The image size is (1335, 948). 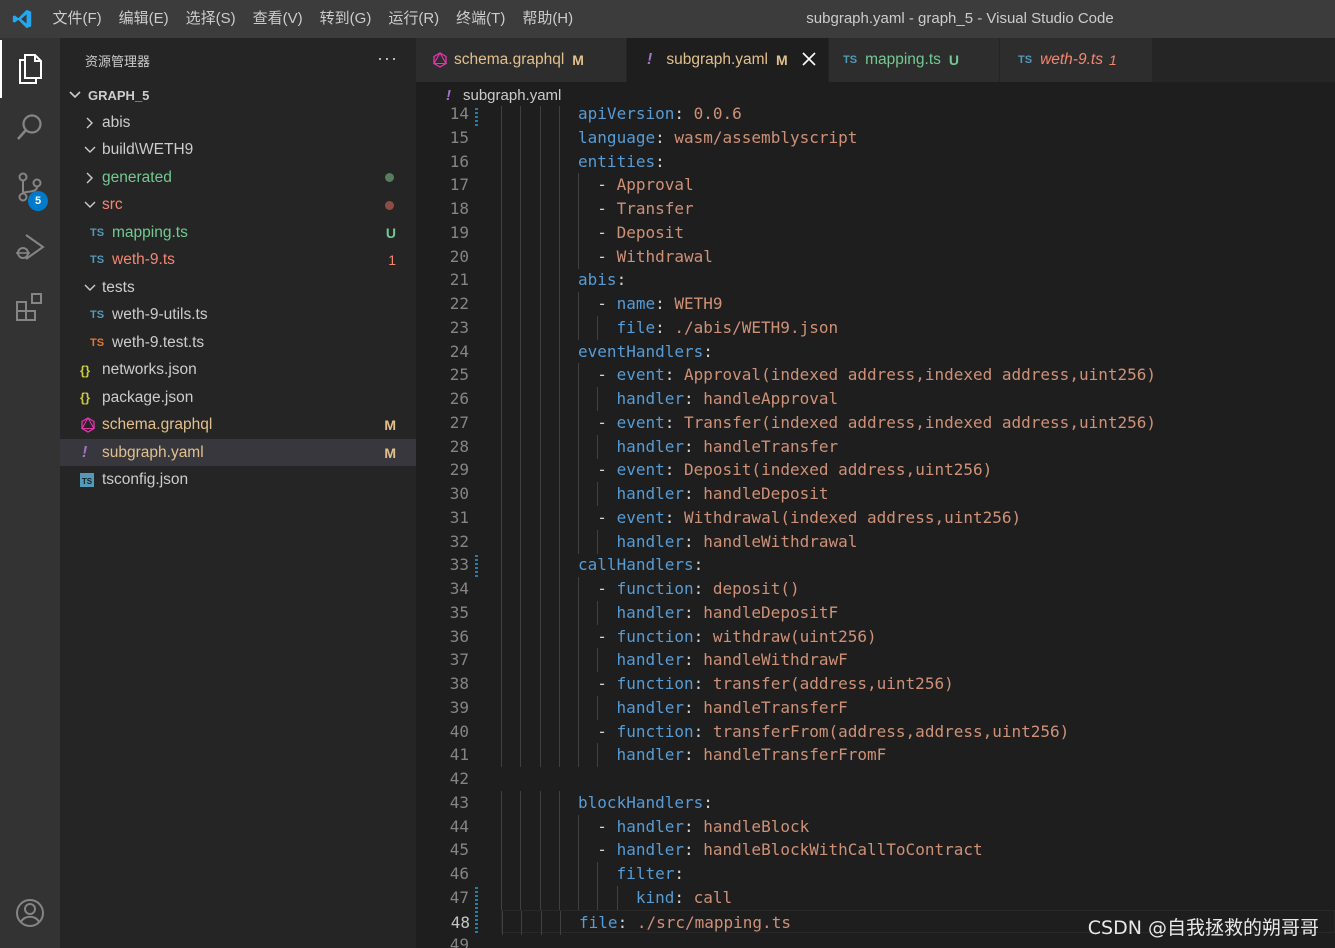 I want to click on close-icon, so click(x=809, y=59).